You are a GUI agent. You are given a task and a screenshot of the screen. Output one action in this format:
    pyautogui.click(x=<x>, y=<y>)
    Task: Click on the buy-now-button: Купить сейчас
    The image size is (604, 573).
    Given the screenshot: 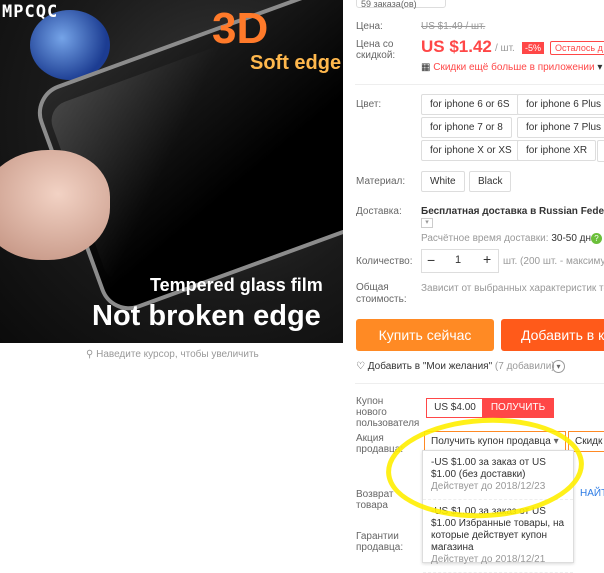 What is the action you would take?
    pyautogui.click(x=425, y=335)
    